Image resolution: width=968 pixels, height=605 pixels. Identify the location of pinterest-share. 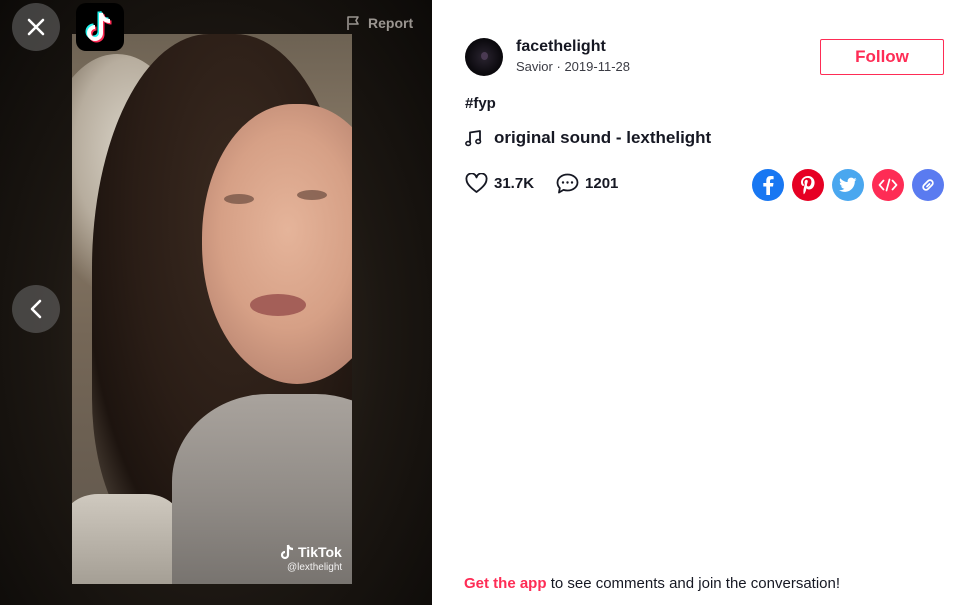
(808, 185).